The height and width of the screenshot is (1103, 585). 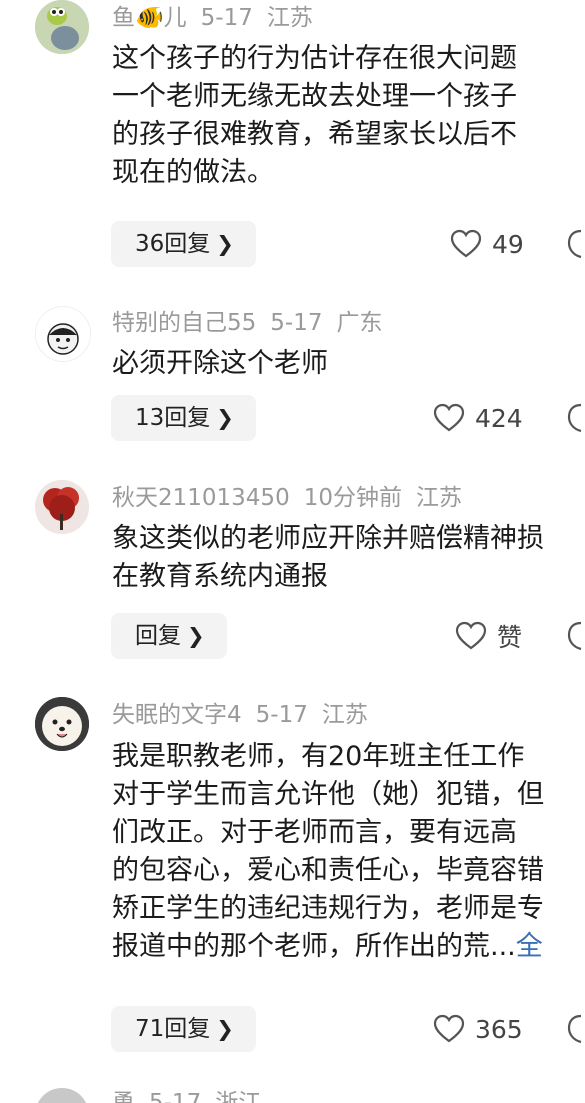 I want to click on username: 鱼🐠儿, so click(x=149, y=18).